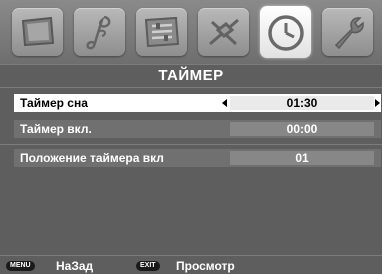 Image resolution: width=382 pixels, height=274 pixels. I want to click on arrow-left-icon, so click(224, 103).